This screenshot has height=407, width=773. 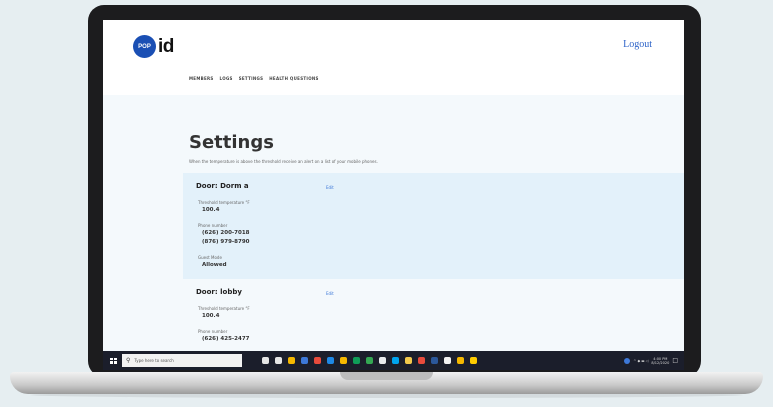 I want to click on clock: 4:00 PM 8/12/2020, so click(x=660, y=361).